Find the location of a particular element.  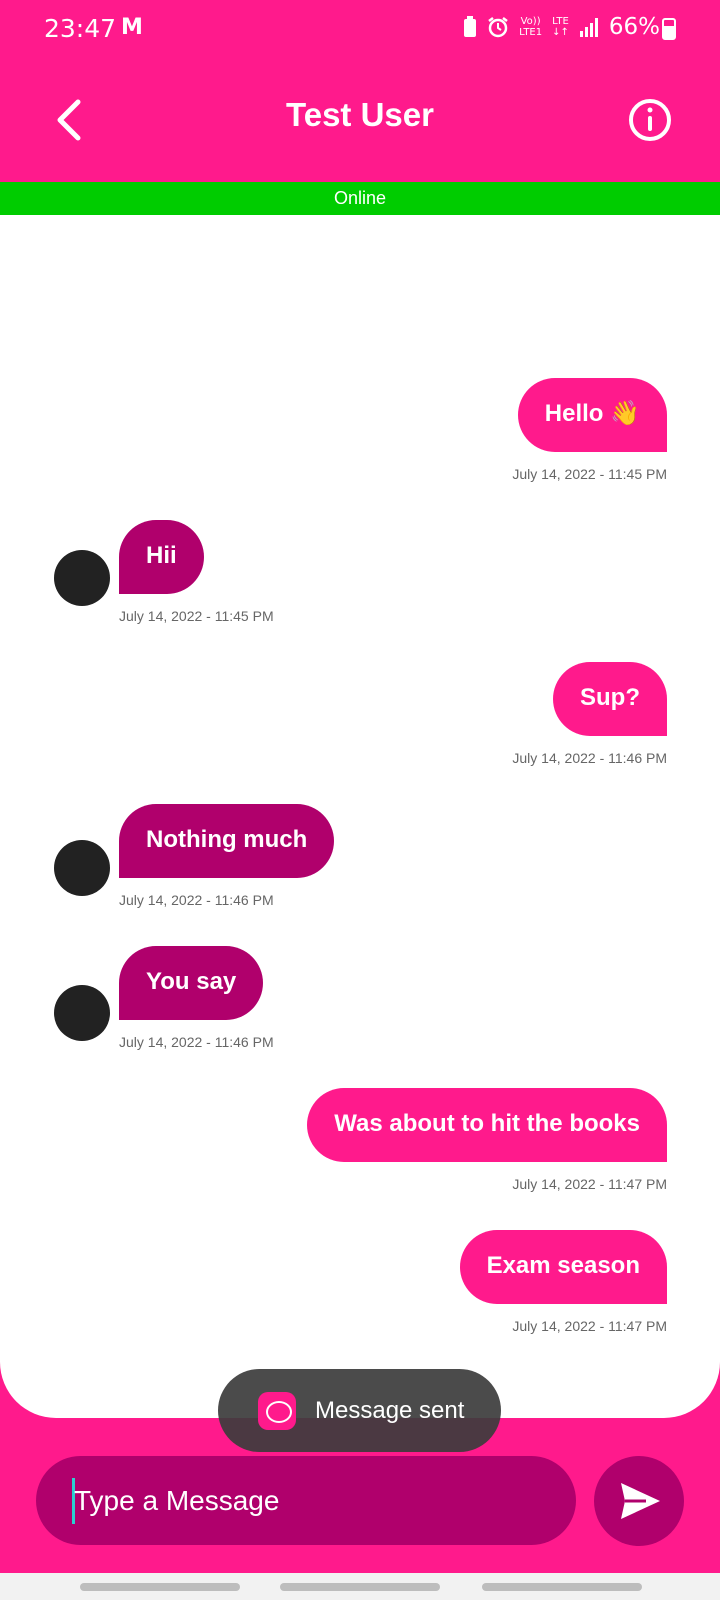

send-button is located at coordinates (639, 1501).